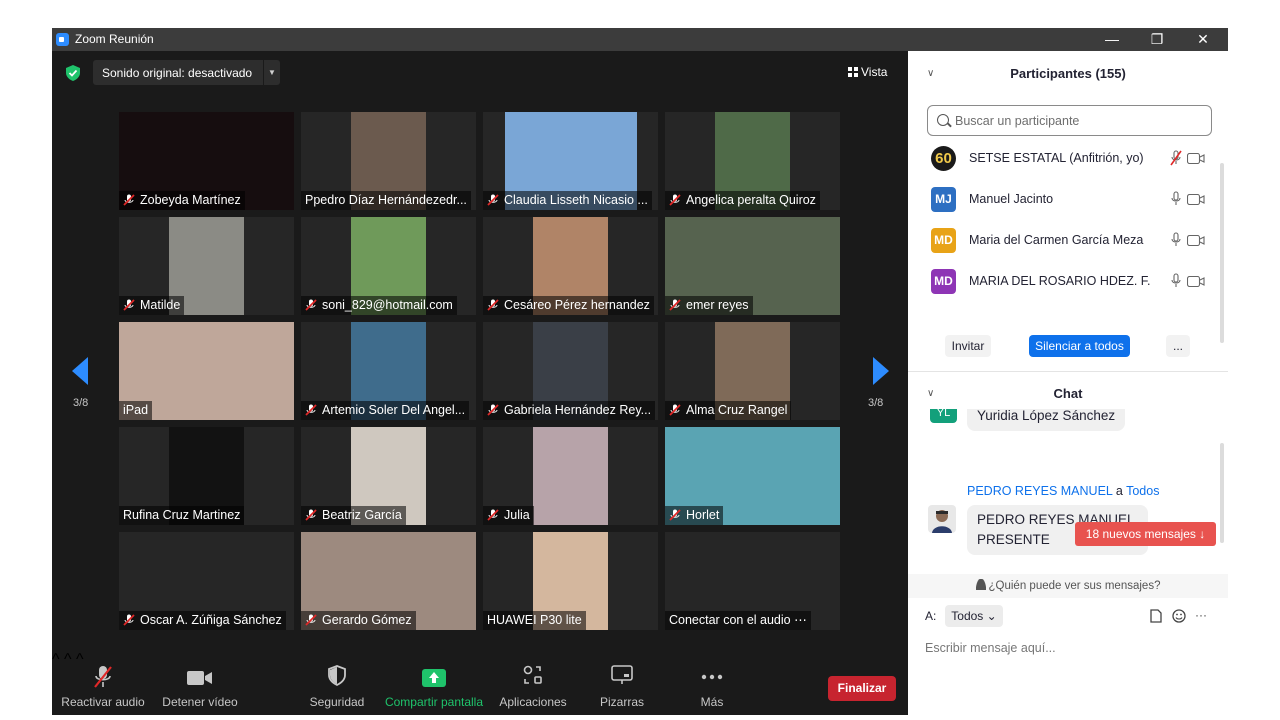 The height and width of the screenshot is (720, 1280). What do you see at coordinates (1068, 282) in the screenshot?
I see `participant-row: MD MARIA DEL ROSARIO HDEZ. F.` at bounding box center [1068, 282].